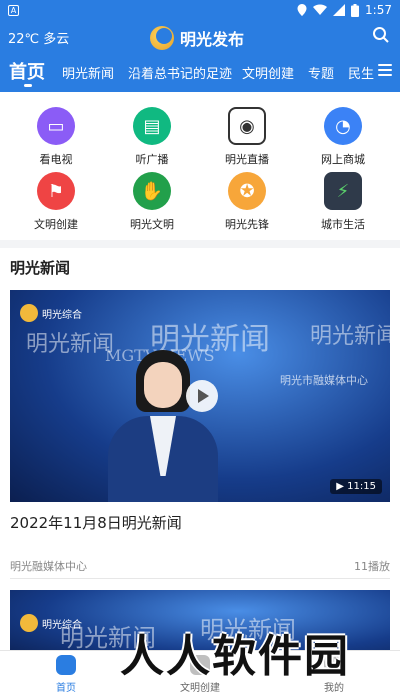 The width and height of the screenshot is (400, 700). What do you see at coordinates (180, 72) in the screenshot?
I see `tab-footsteps: 沿着总书记的足迹` at bounding box center [180, 72].